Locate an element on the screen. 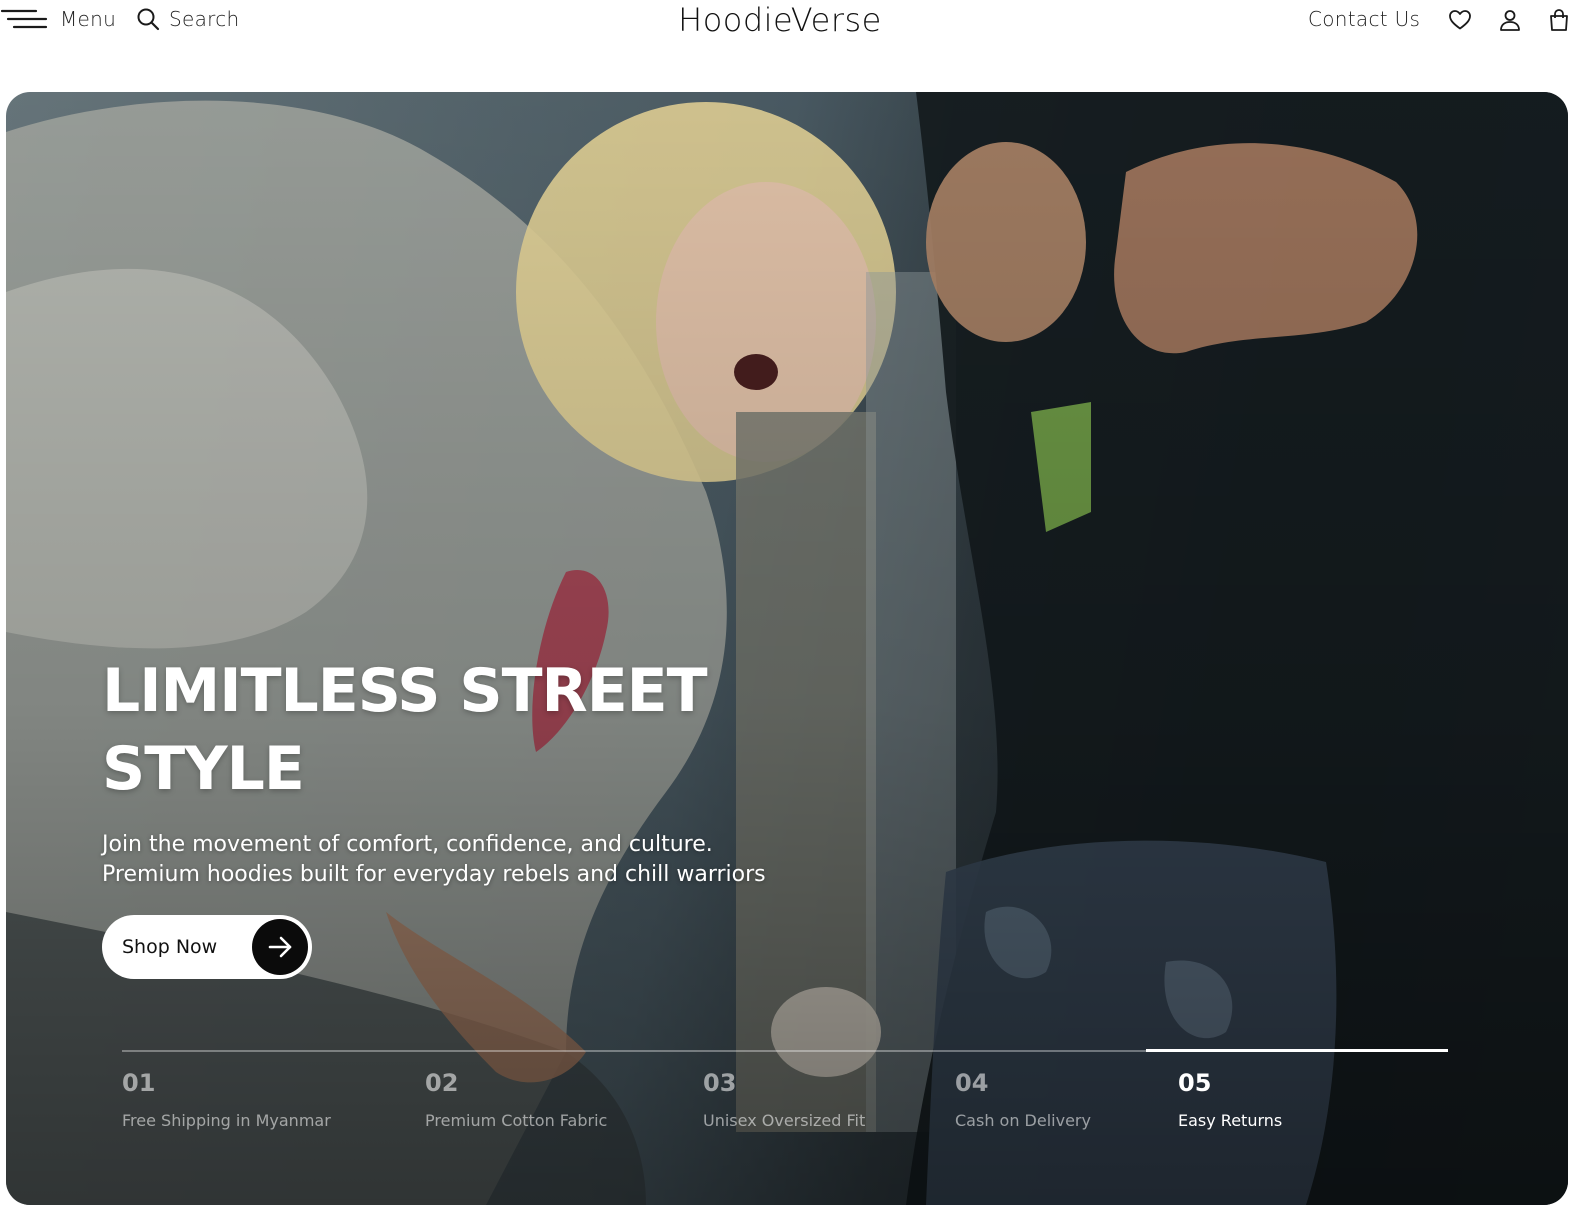 Image resolution: width=1580 pixels, height=1215 pixels. hero-title-line-1: LIMITLESS STREET is located at coordinates (405, 691).